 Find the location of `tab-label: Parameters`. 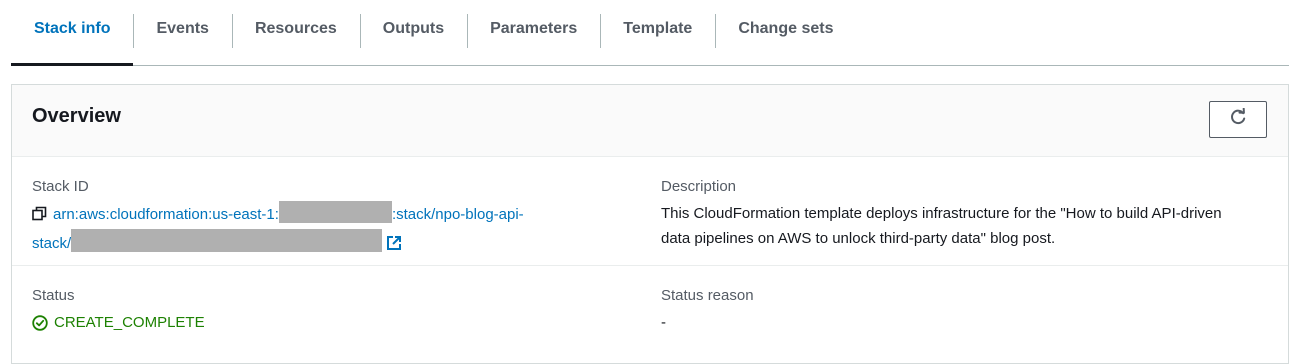

tab-label: Parameters is located at coordinates (534, 28).